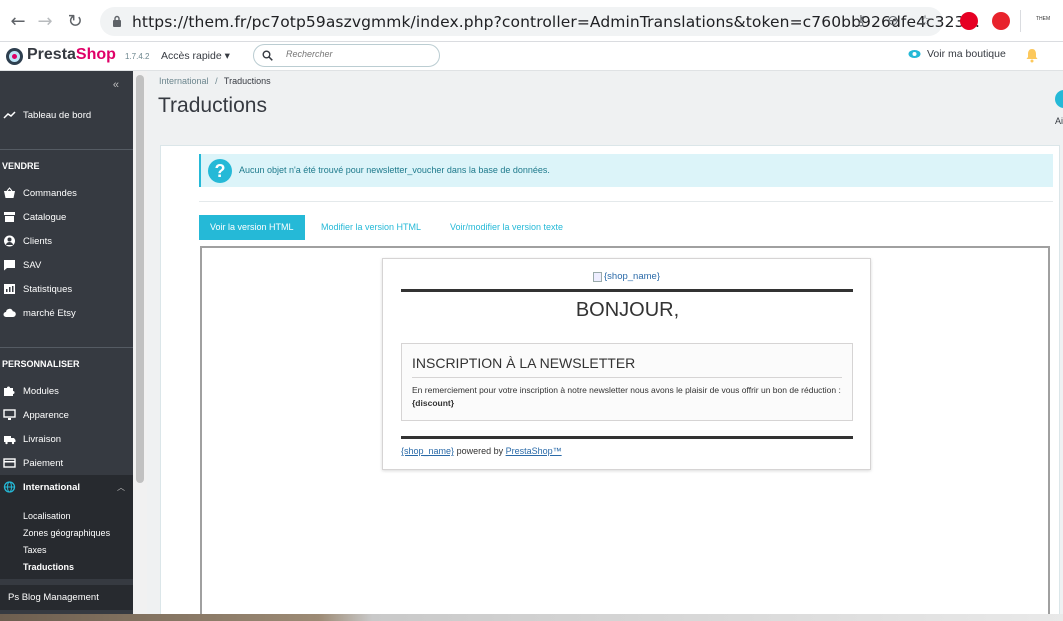 The image size is (1063, 621). What do you see at coordinates (252, 227) in the screenshot?
I see `tab-view-html: Voir la version HTML` at bounding box center [252, 227].